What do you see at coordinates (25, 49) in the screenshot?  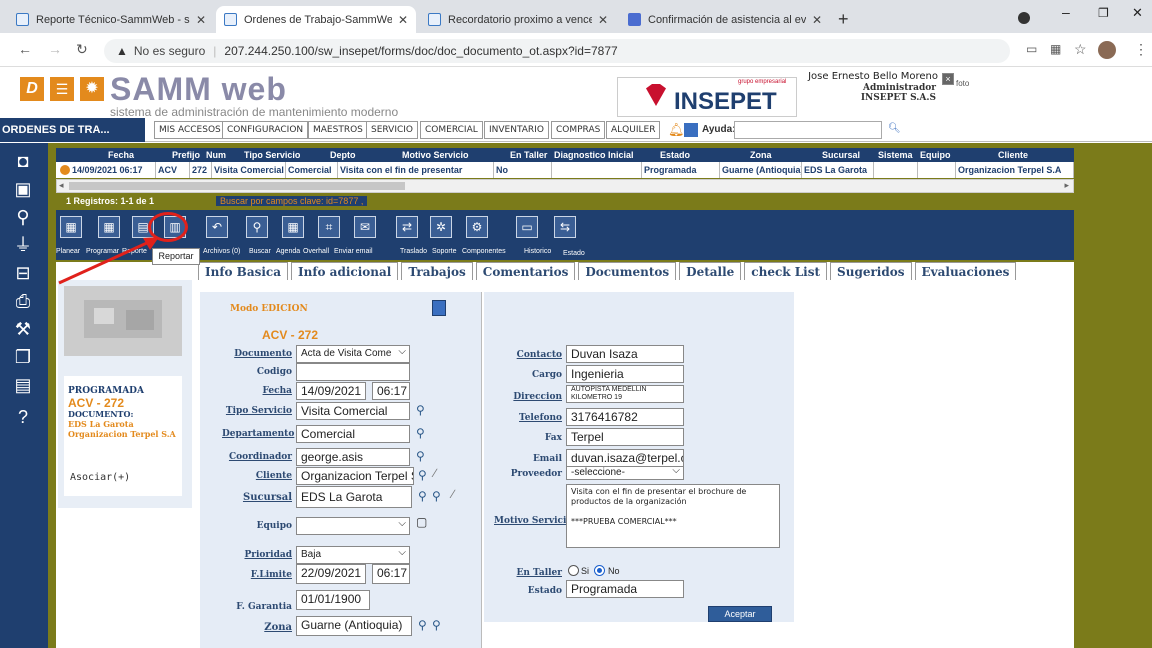 I see `back-icon: ←` at bounding box center [25, 49].